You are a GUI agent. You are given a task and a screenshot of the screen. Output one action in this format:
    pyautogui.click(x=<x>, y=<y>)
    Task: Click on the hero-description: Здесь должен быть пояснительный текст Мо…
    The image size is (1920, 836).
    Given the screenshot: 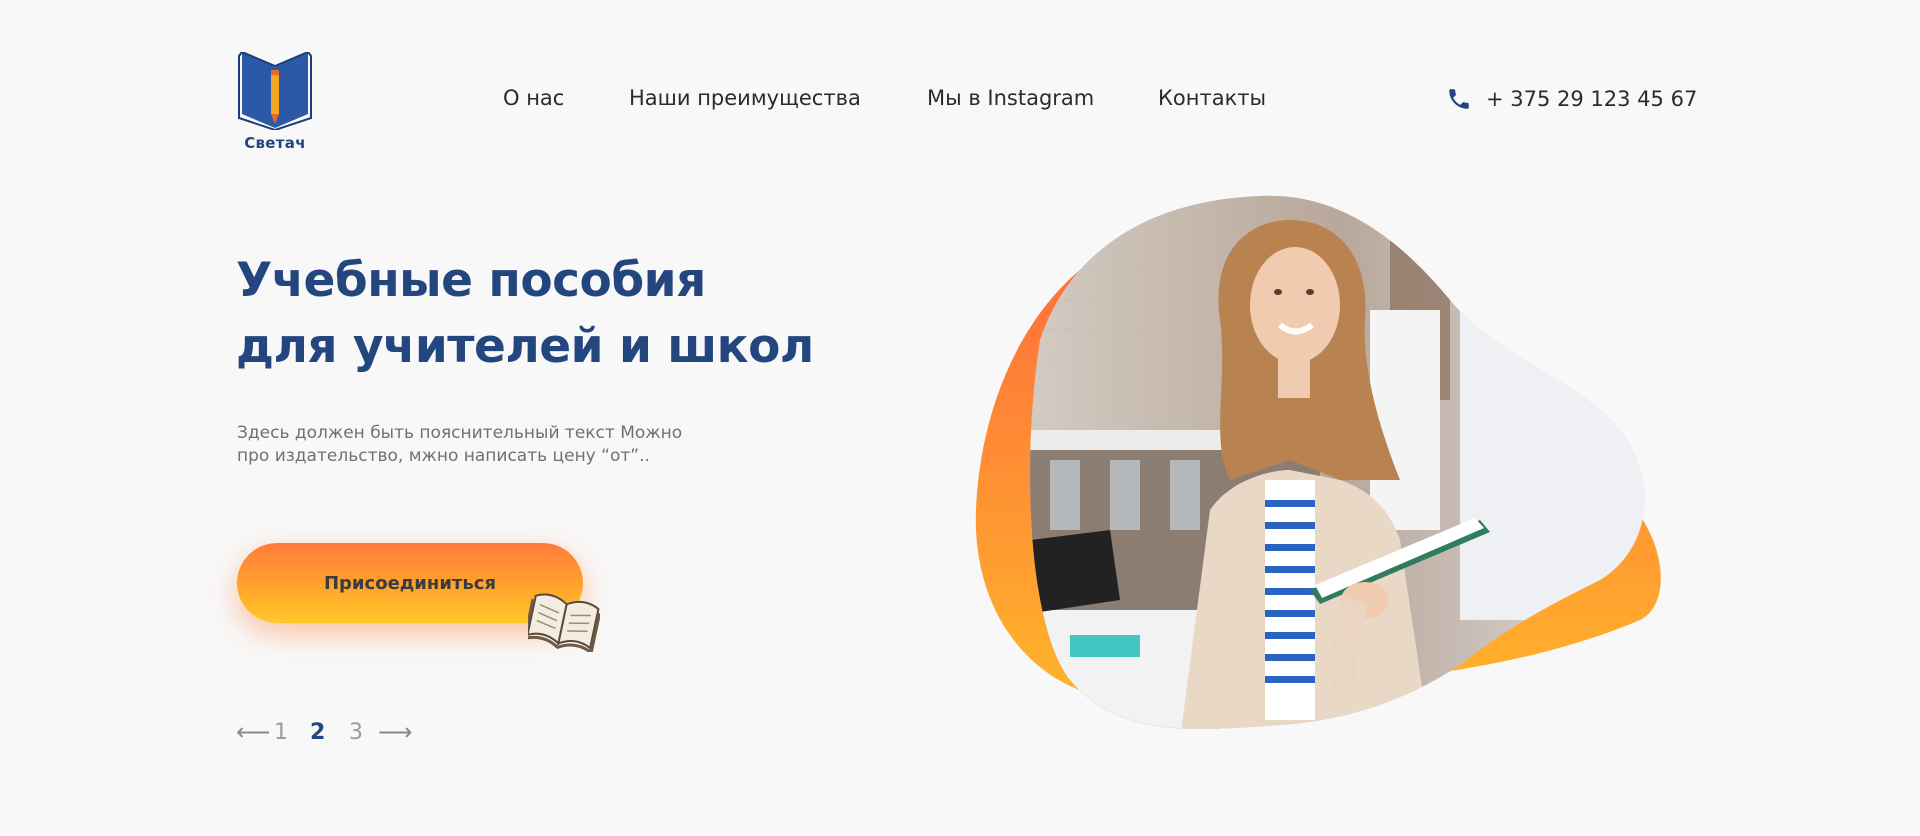 What is the action you would take?
    pyautogui.click(x=477, y=445)
    